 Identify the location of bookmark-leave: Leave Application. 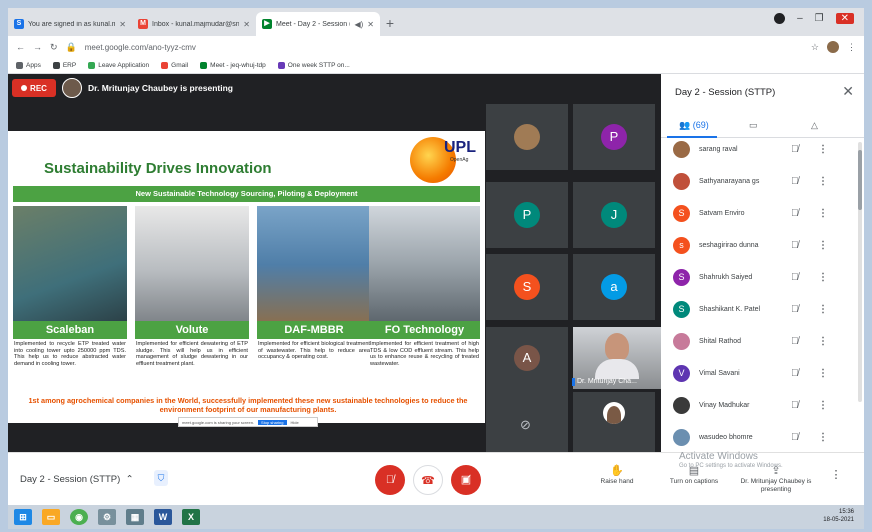
(118, 65).